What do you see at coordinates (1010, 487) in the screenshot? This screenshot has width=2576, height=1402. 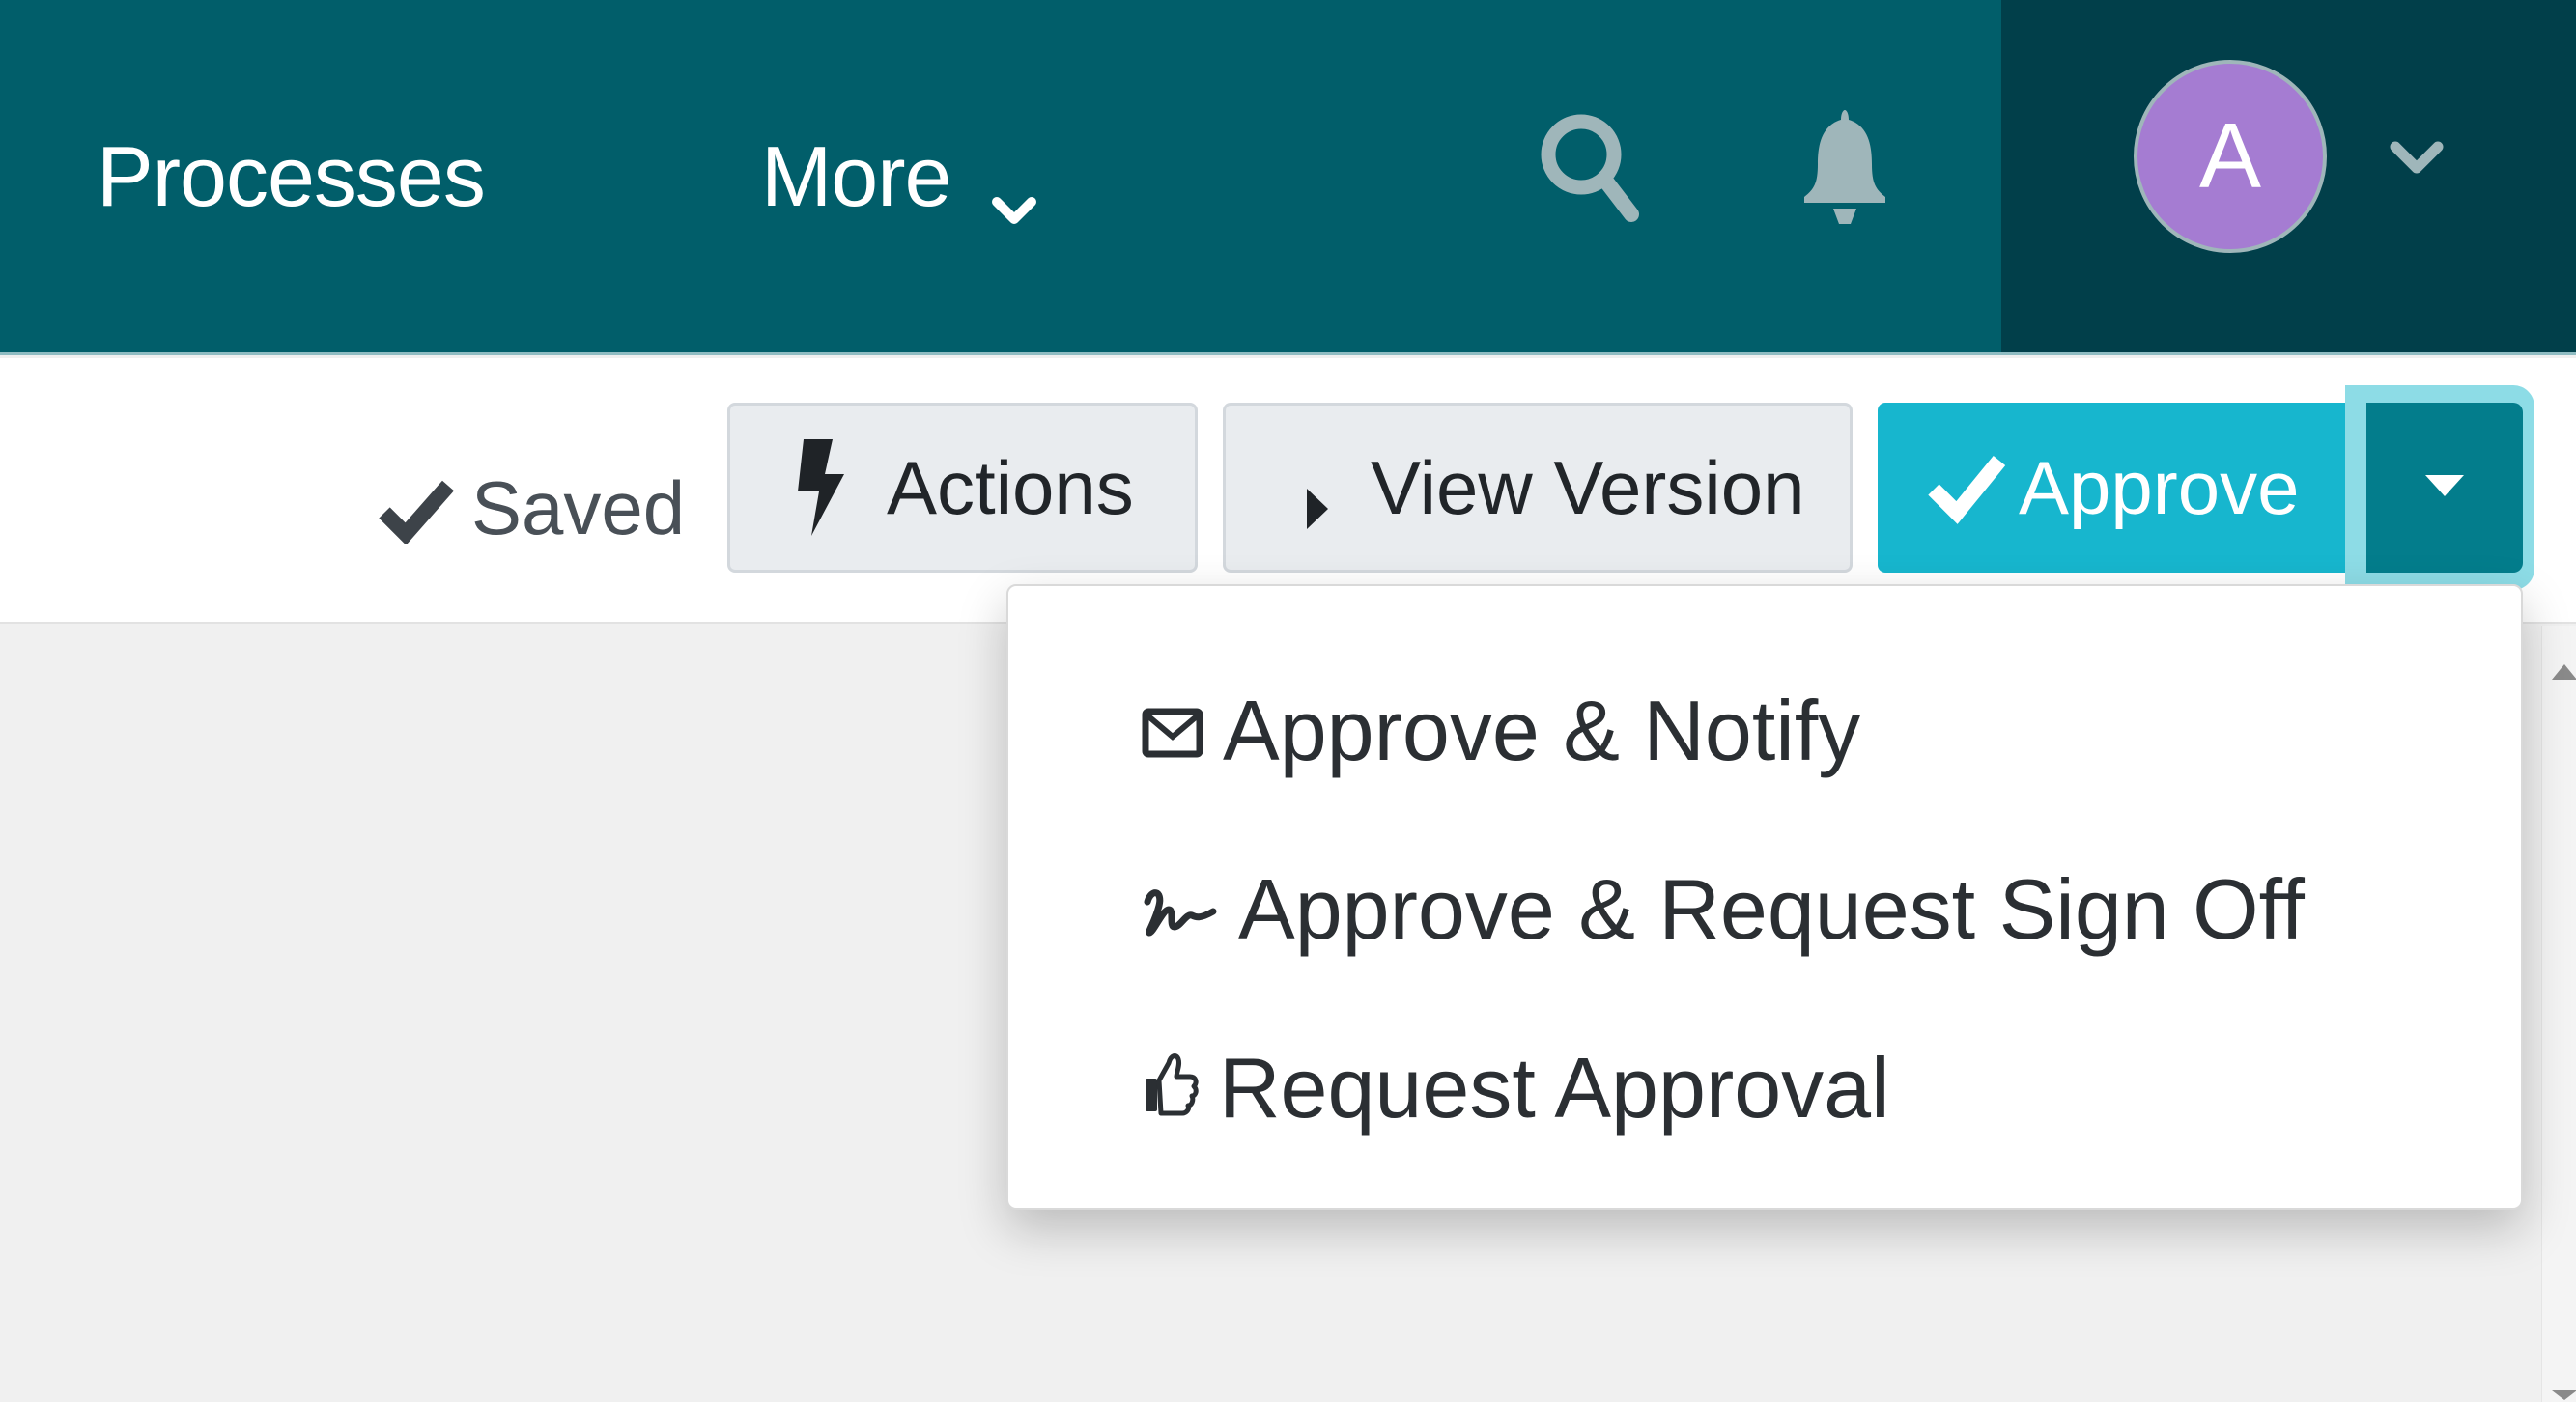 I see `actions-label: Actions` at bounding box center [1010, 487].